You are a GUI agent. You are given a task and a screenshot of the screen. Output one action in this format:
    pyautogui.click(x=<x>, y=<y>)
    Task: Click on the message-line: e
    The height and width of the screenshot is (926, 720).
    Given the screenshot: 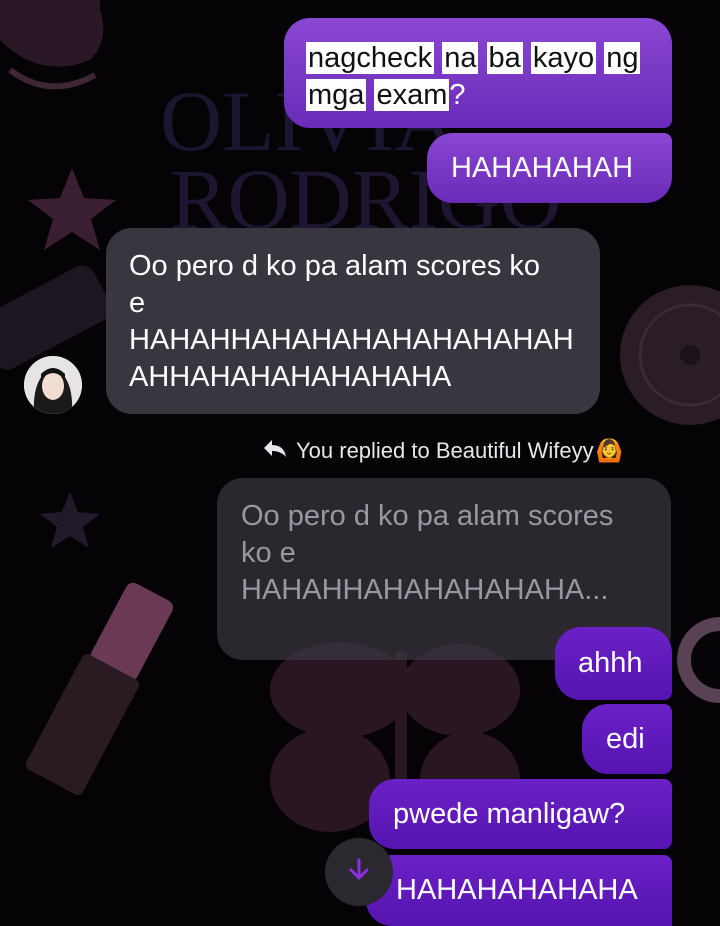 What is the action you would take?
    pyautogui.click(x=137, y=303)
    